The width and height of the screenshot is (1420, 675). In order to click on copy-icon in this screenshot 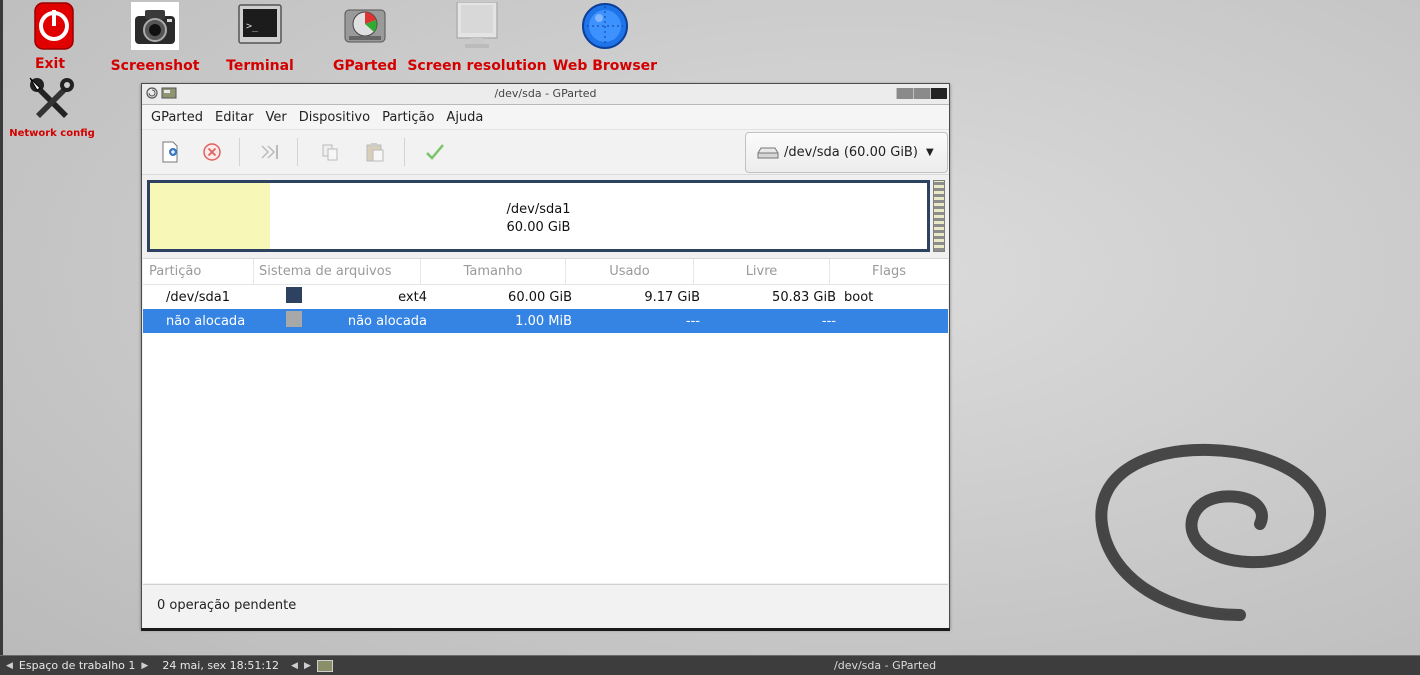, I will do `click(330, 152)`.